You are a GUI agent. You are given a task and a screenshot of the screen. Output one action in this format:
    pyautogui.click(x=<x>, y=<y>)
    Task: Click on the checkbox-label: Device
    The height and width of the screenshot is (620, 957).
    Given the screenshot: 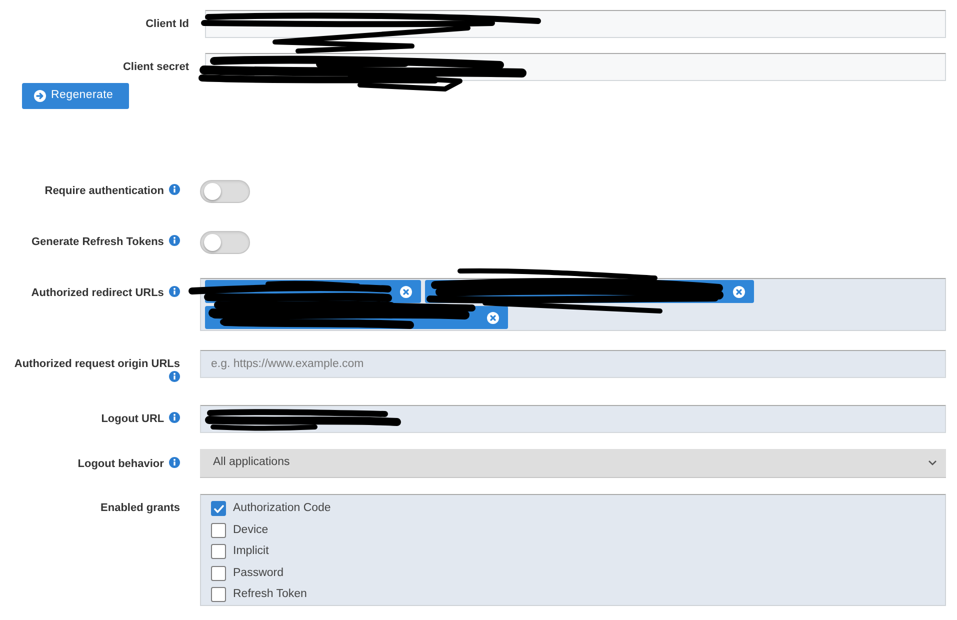 What is the action you would take?
    pyautogui.click(x=250, y=530)
    